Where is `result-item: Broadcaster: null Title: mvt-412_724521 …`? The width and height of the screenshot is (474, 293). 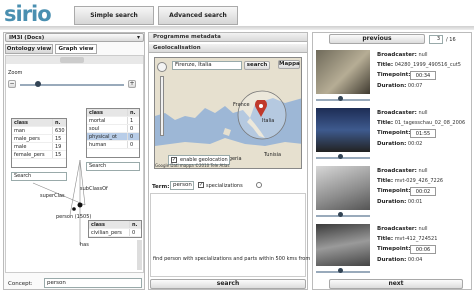 result-item: Broadcaster: null Title: mvt-412_724521 … is located at coordinates (392, 250).